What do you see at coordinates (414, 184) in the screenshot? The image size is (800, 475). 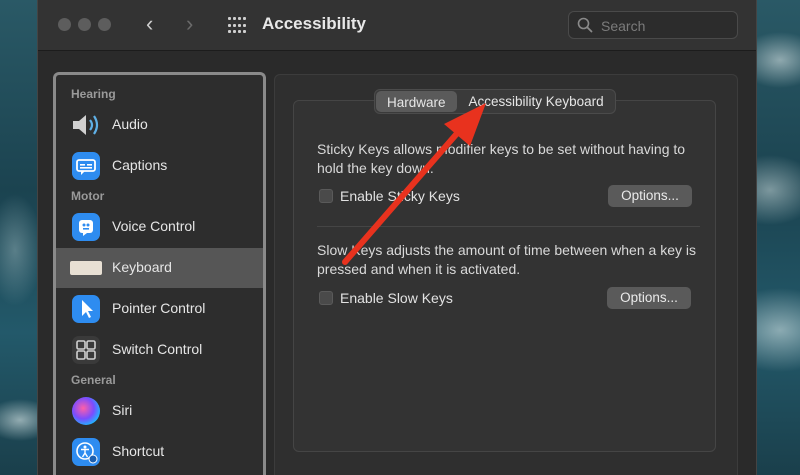 I see `annotation-arrow-icon` at bounding box center [414, 184].